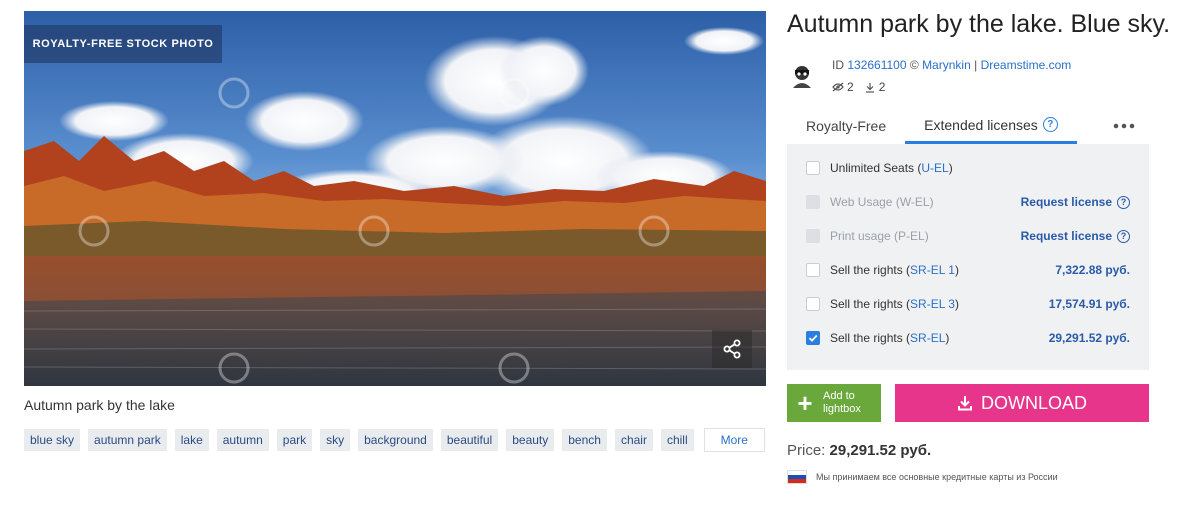 This screenshot has height=509, width=1200. What do you see at coordinates (734, 440) in the screenshot?
I see `more-tags-button: More` at bounding box center [734, 440].